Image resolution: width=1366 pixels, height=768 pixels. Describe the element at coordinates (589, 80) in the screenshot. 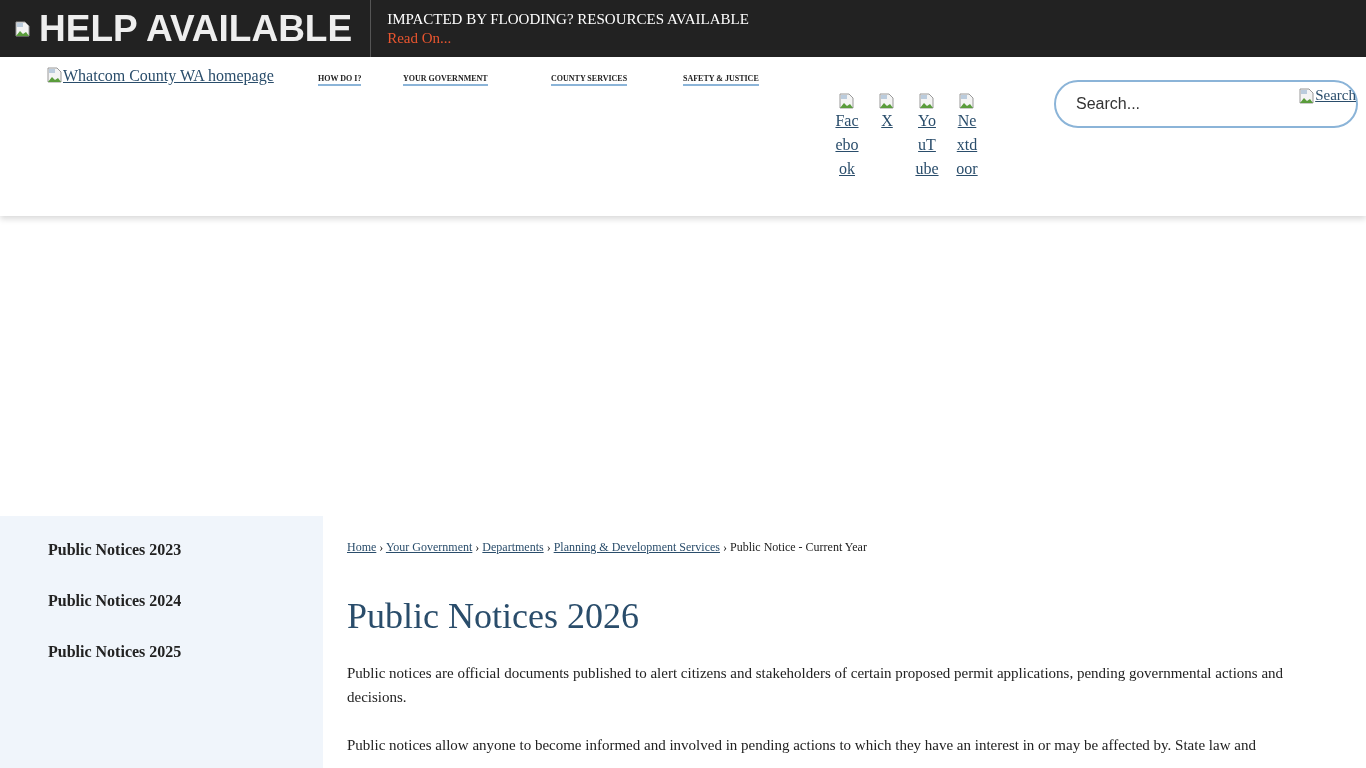

I see `nav-link: COUNTY SERVICES` at that location.